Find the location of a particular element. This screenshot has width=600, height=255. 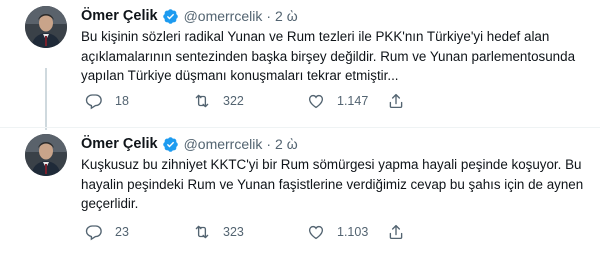

like-button: 1.147 is located at coordinates (347, 101).